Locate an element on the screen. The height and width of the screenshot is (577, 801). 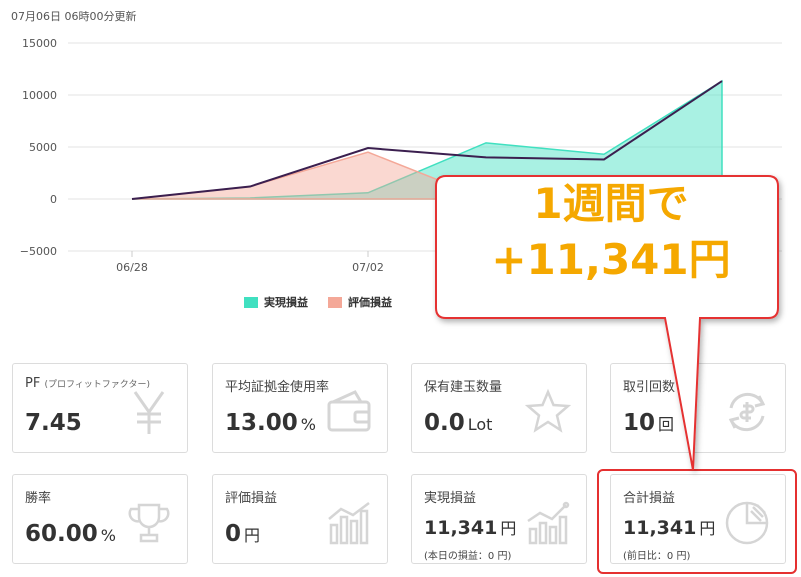
callout-line1: 1週間で is located at coordinates (611, 203).